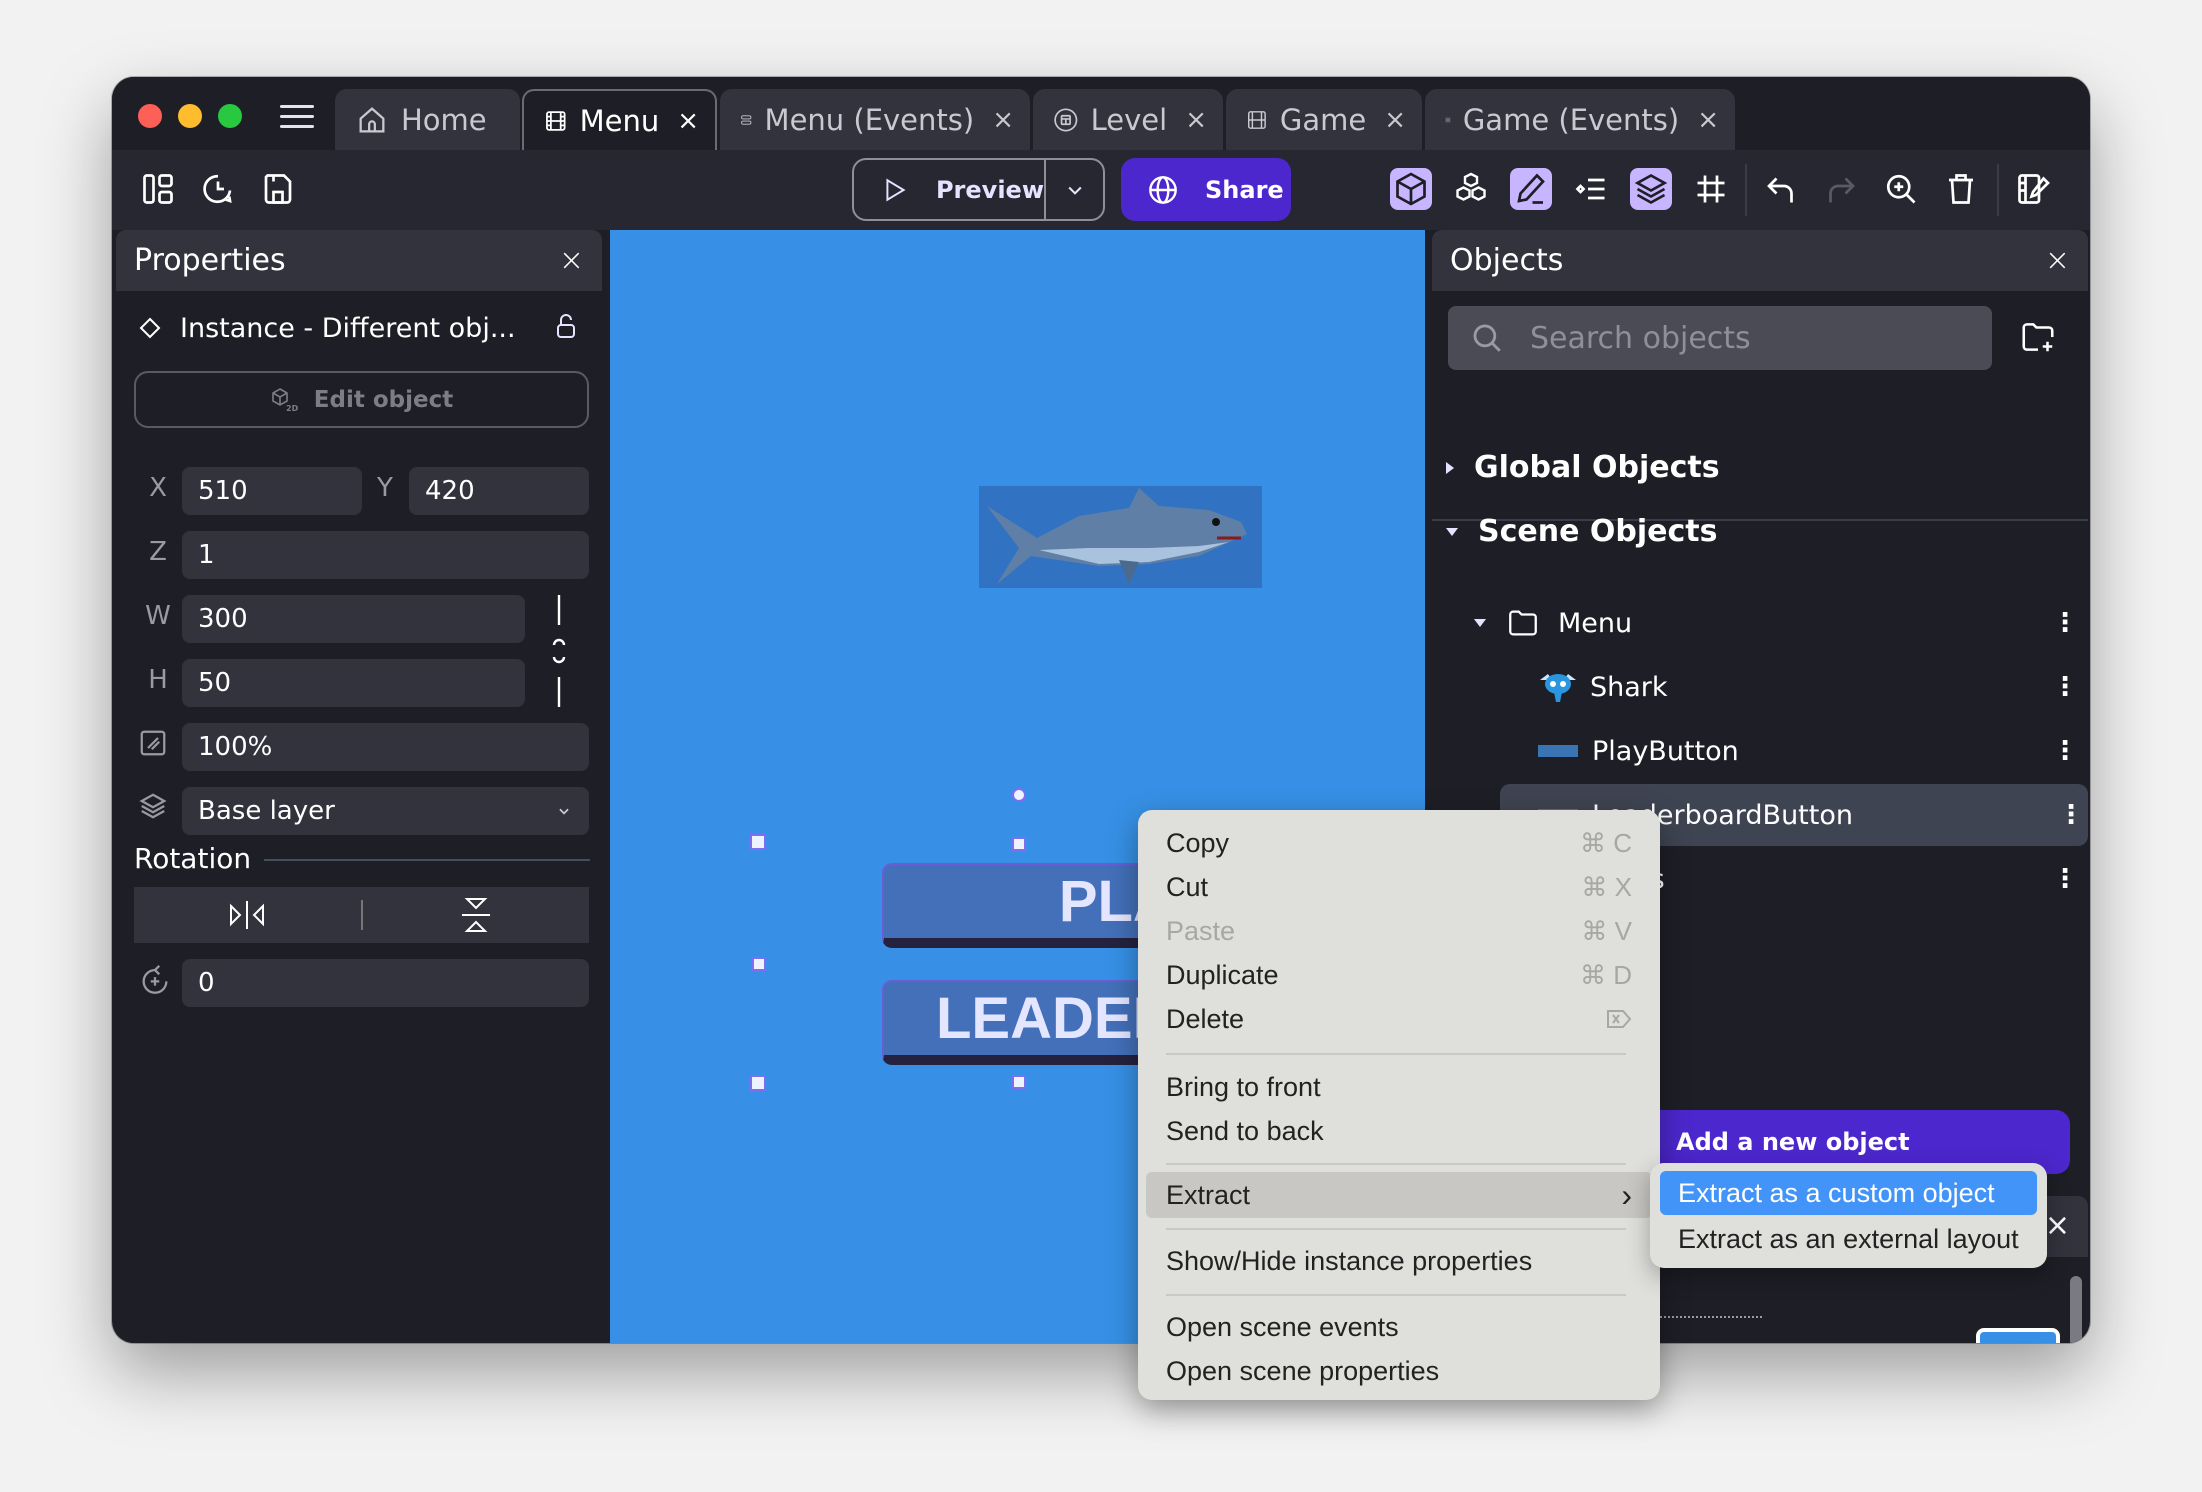 This screenshot has height=1492, width=2202. I want to click on menu-item-label: Delete, so click(1205, 1018).